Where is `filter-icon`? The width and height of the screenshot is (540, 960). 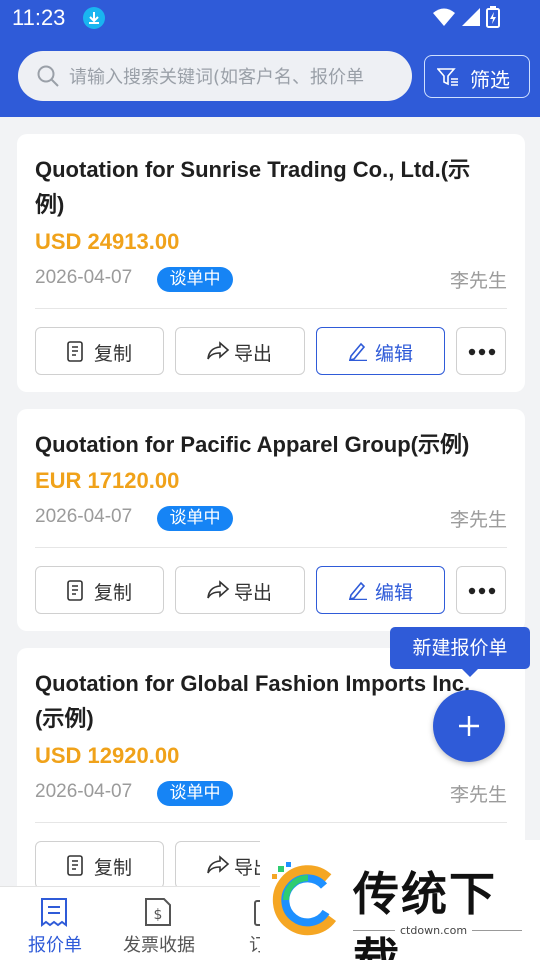
filter-icon is located at coordinates (447, 77).